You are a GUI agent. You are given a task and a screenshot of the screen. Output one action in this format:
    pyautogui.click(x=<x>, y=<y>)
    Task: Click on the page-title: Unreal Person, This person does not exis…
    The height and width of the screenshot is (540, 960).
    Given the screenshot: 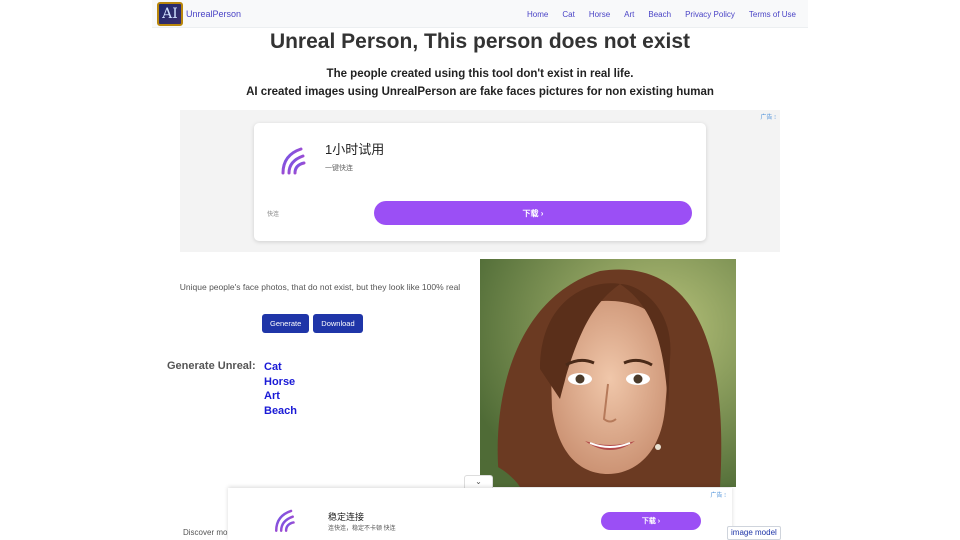 What is the action you would take?
    pyautogui.click(x=480, y=41)
    